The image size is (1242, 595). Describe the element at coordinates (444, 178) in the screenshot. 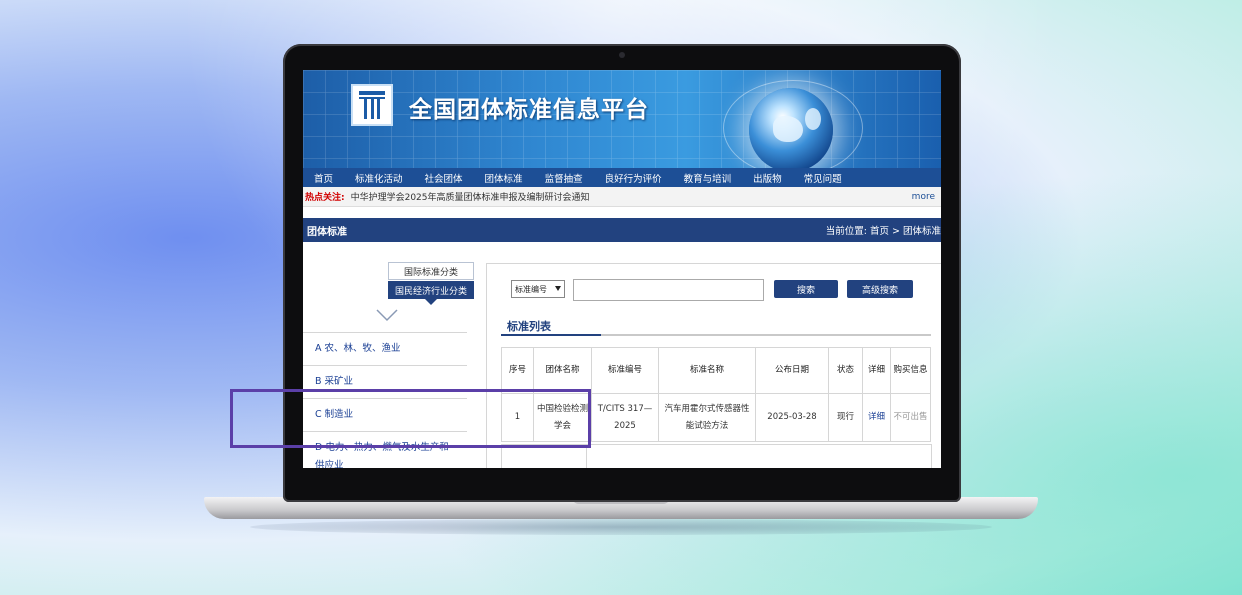

I see `nav-item-organizations: 社会团体` at that location.